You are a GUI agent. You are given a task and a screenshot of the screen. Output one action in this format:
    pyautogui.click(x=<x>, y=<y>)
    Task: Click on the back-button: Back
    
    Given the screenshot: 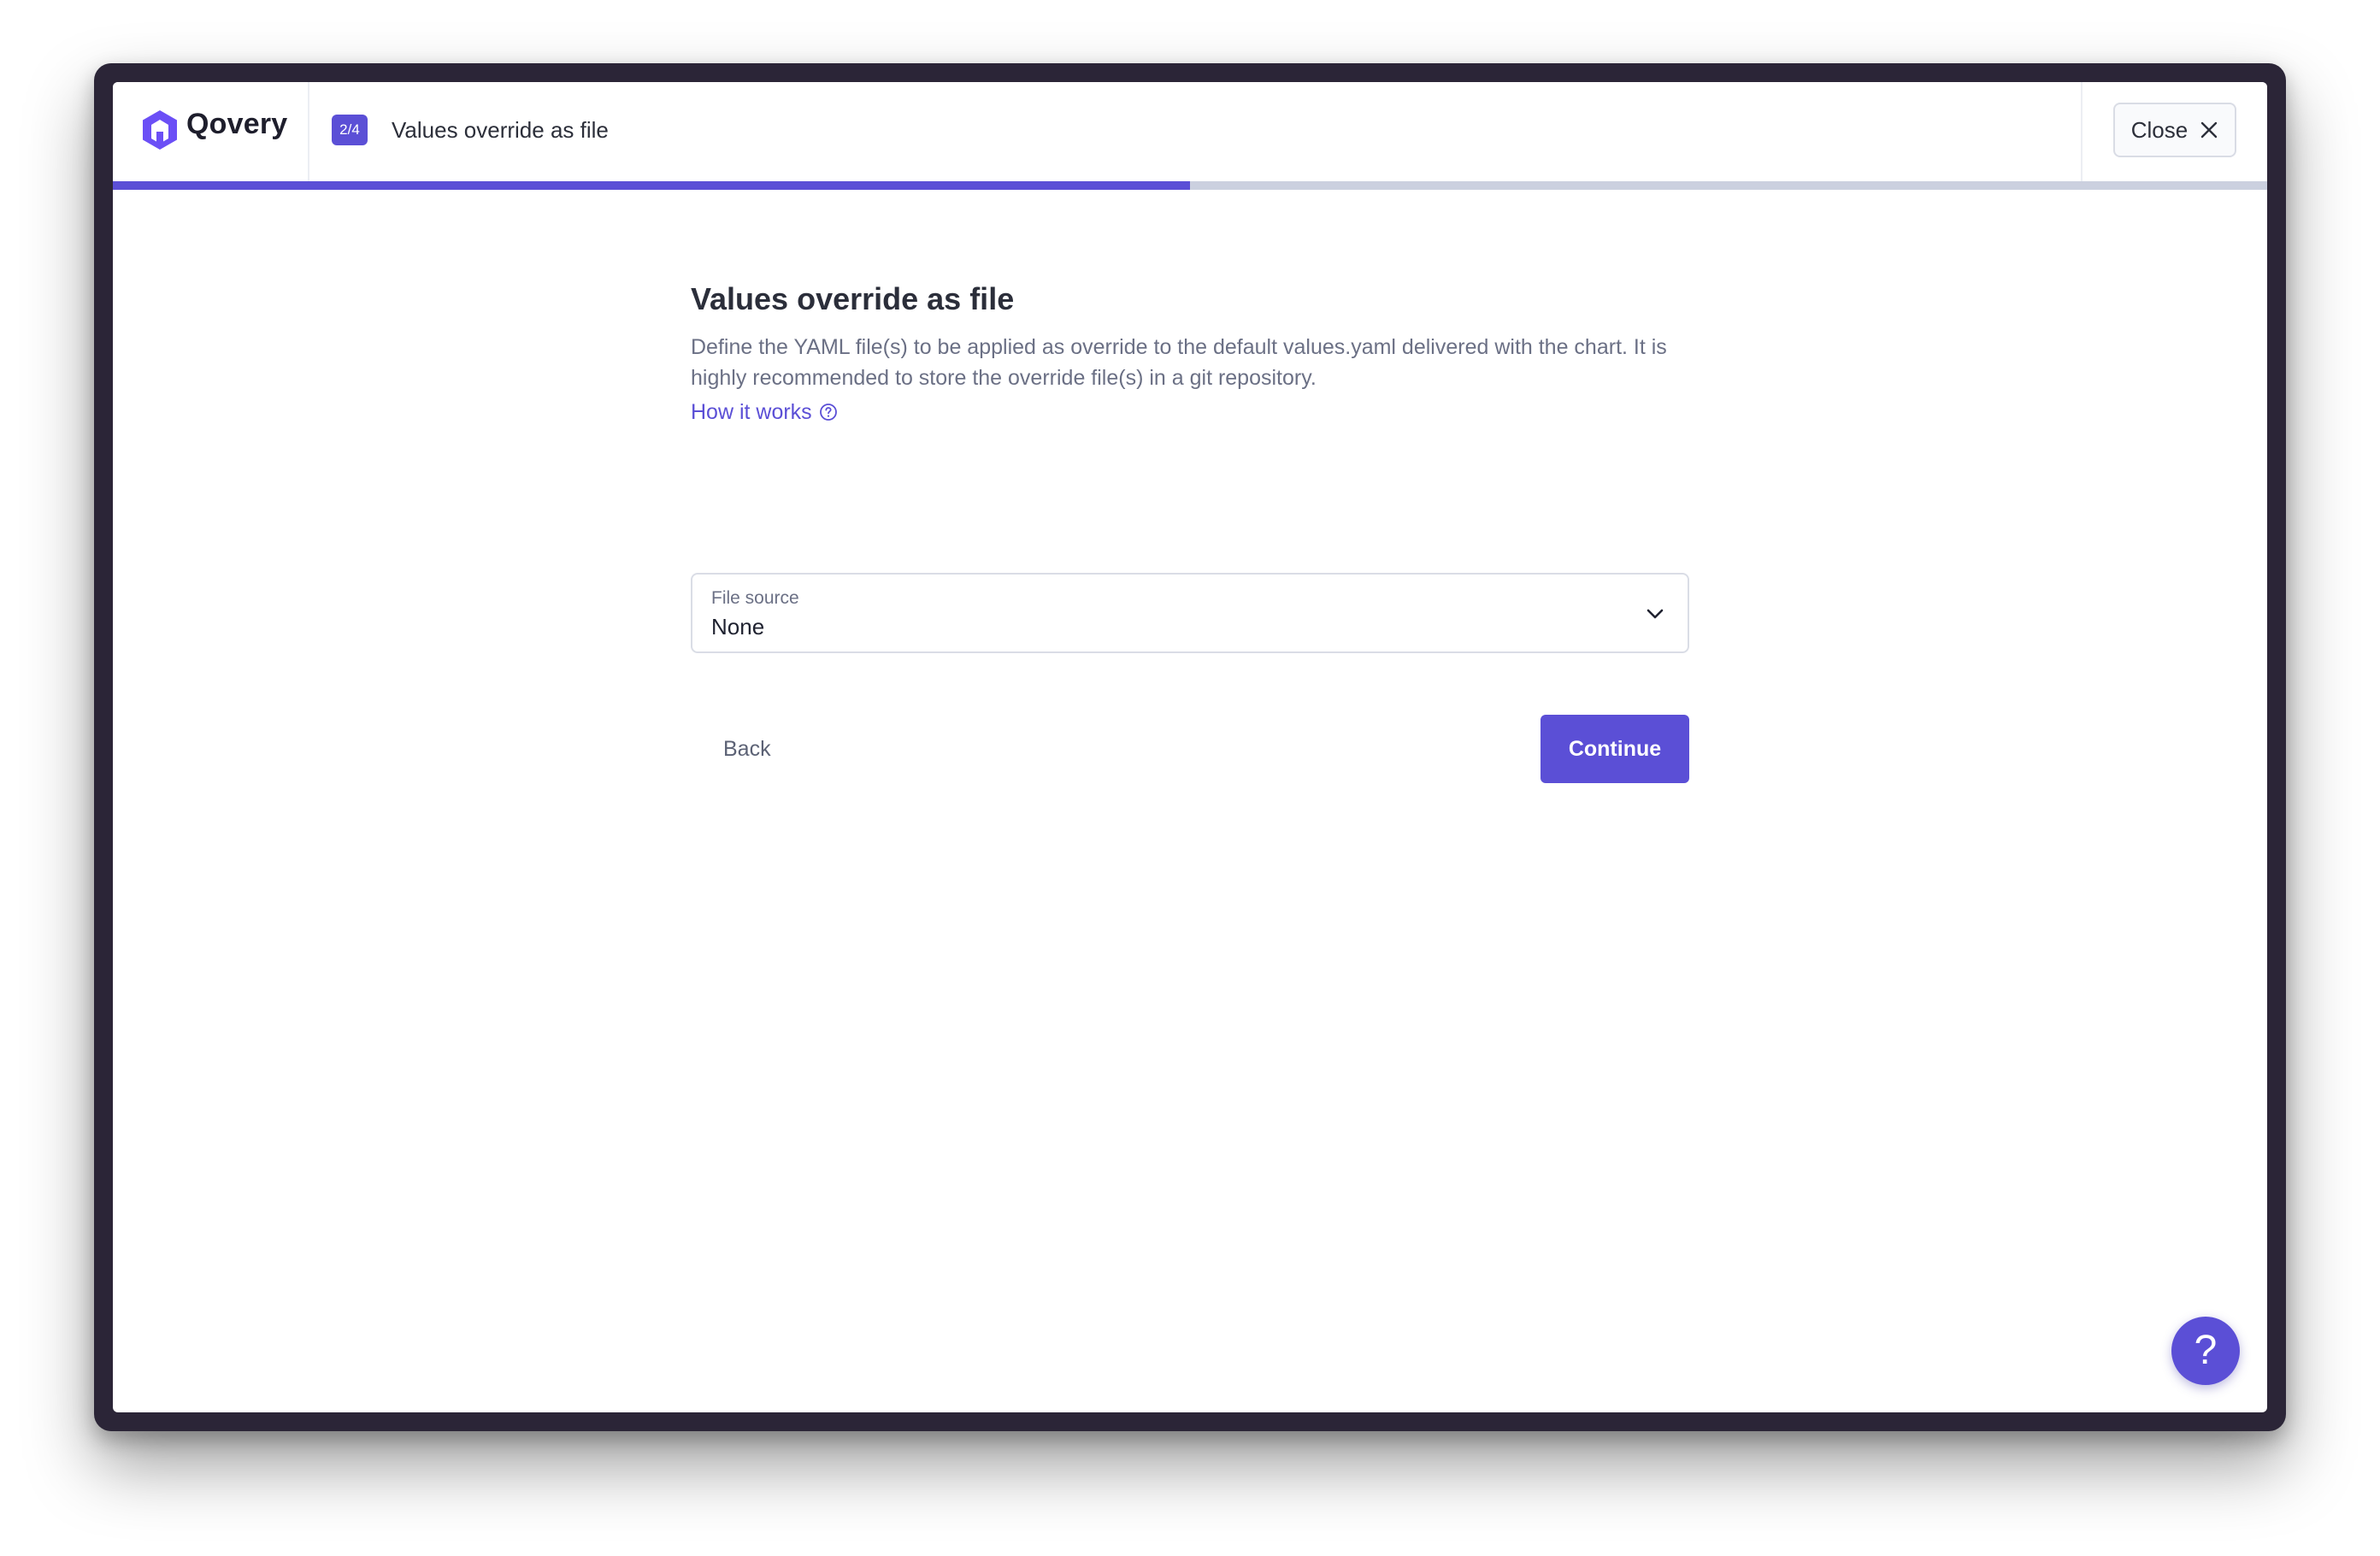 What is the action you would take?
    pyautogui.click(x=747, y=749)
    